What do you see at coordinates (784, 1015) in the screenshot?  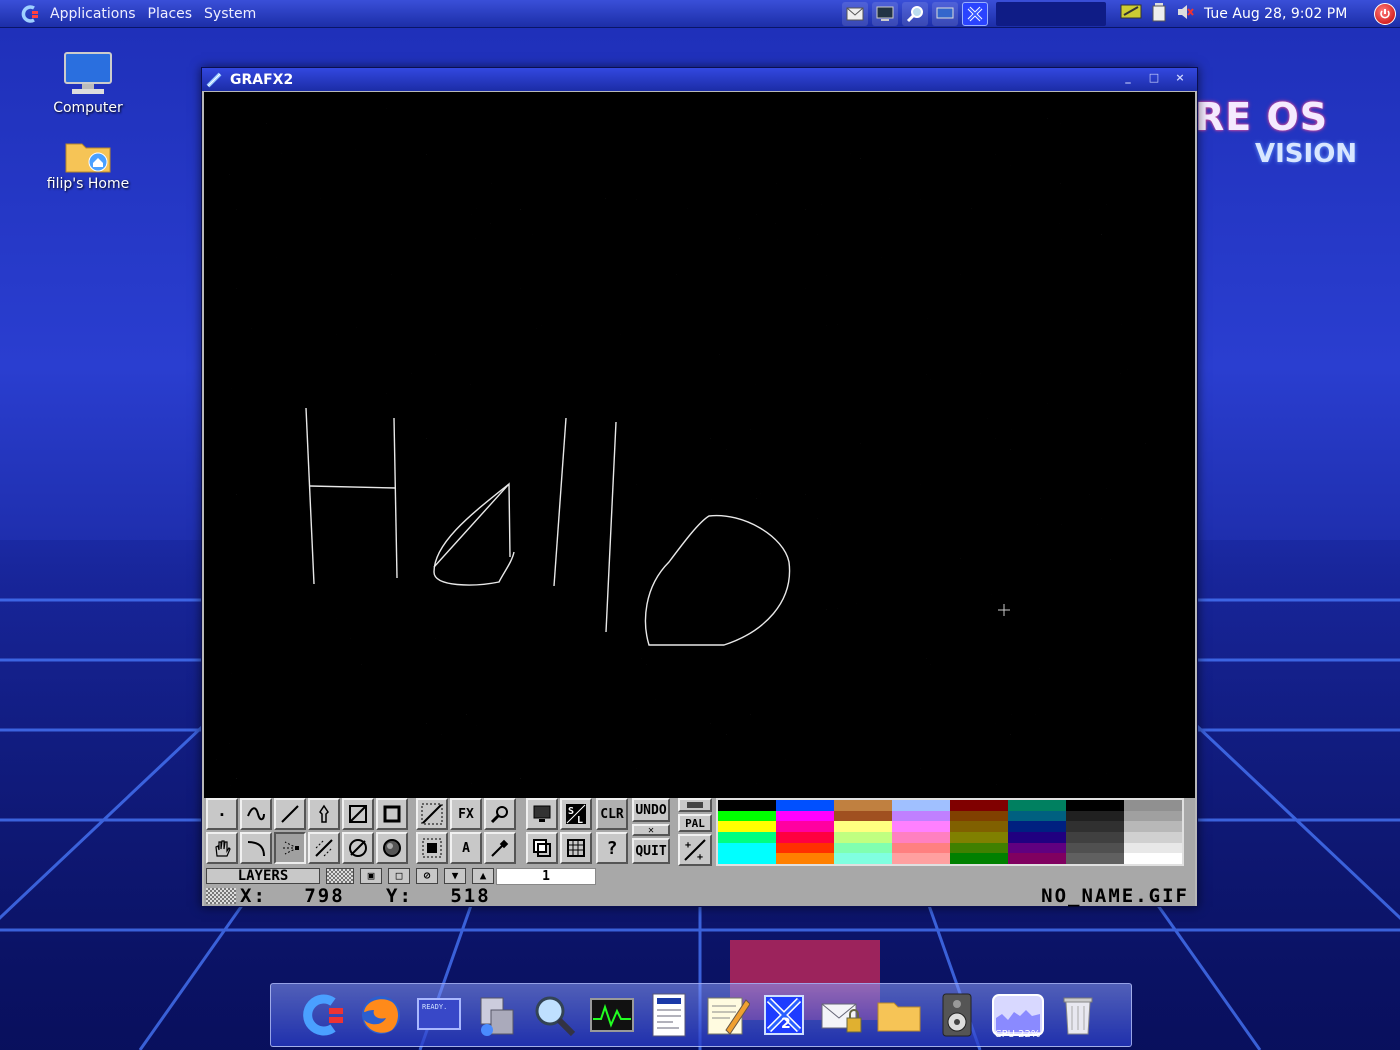 I see `grafx2-dock-icon: 2` at bounding box center [784, 1015].